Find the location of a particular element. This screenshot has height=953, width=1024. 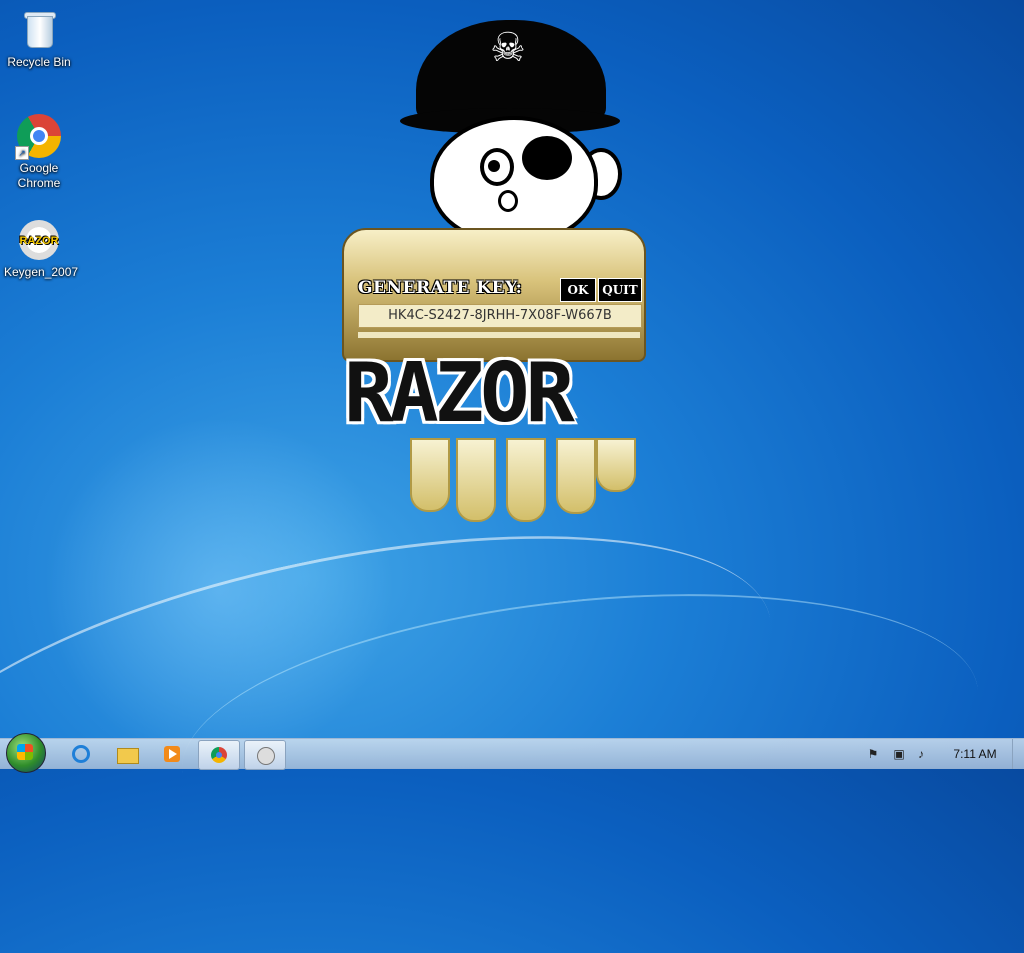

desktop-icon-label: Google Chrome is located at coordinates (39, 175).